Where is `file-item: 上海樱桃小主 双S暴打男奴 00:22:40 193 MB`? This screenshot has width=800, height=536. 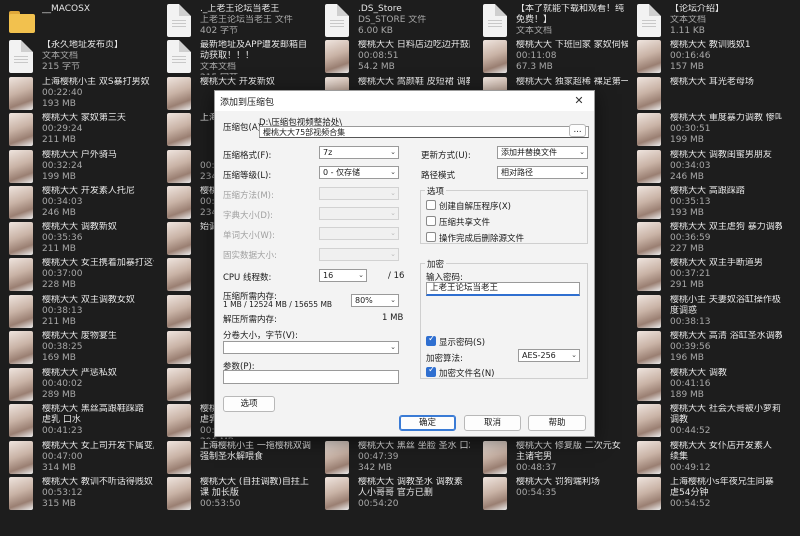
file-item: 上海樱桃小主 双S暴打男奴 00:22:40 193 MB is located at coordinates (77, 93).